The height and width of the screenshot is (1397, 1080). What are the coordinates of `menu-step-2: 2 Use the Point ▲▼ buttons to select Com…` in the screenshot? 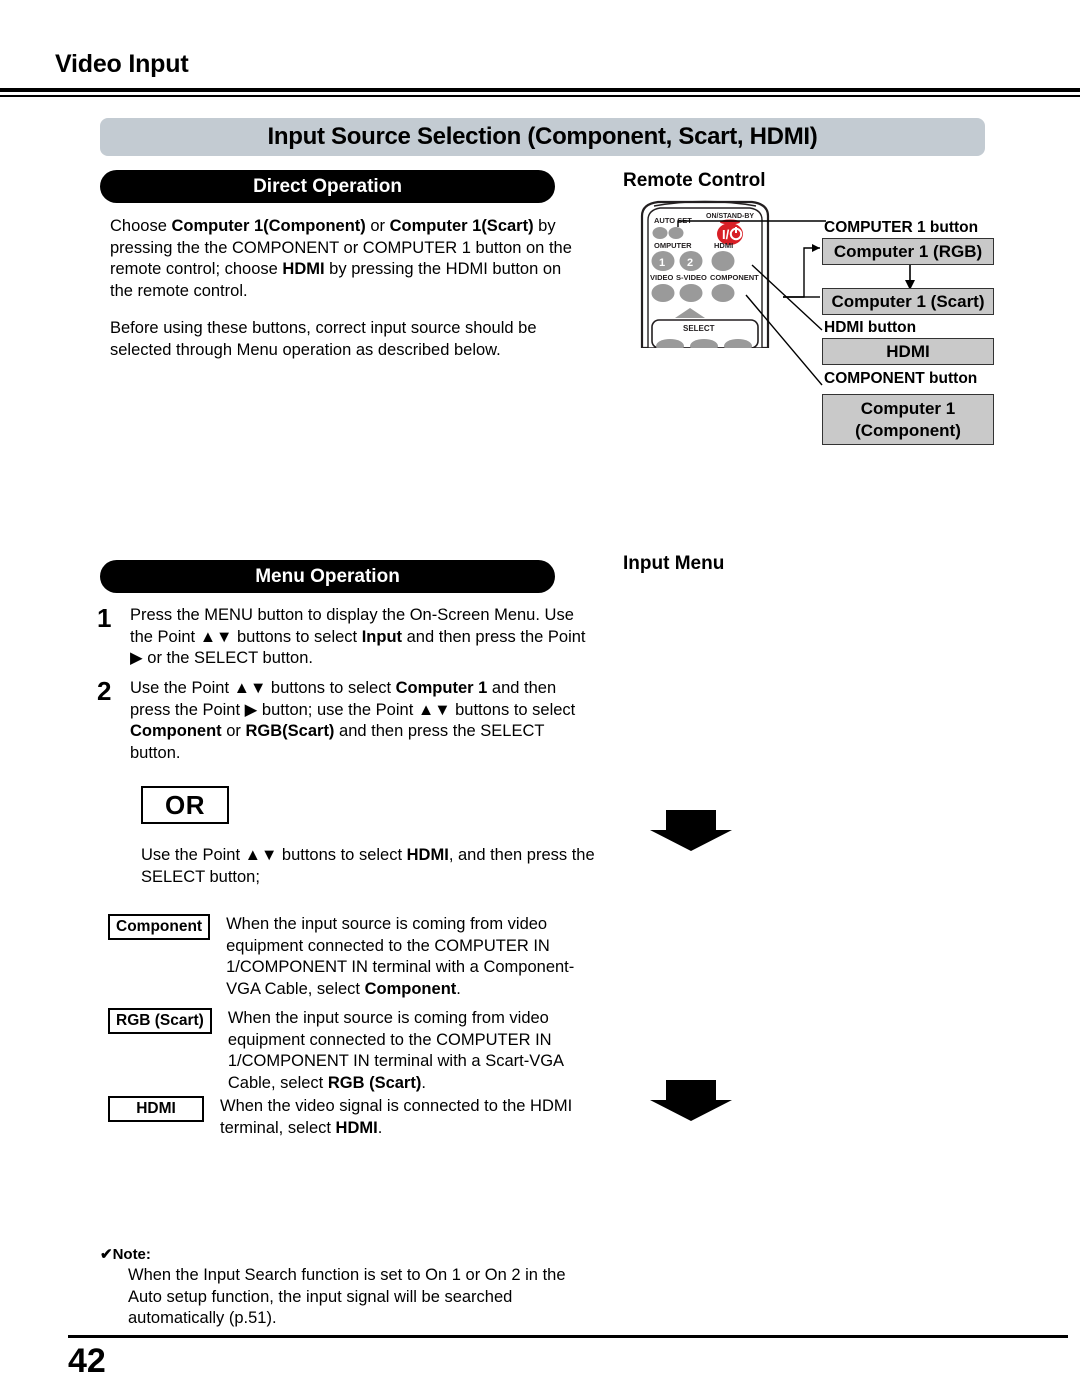 It's located at (342, 721).